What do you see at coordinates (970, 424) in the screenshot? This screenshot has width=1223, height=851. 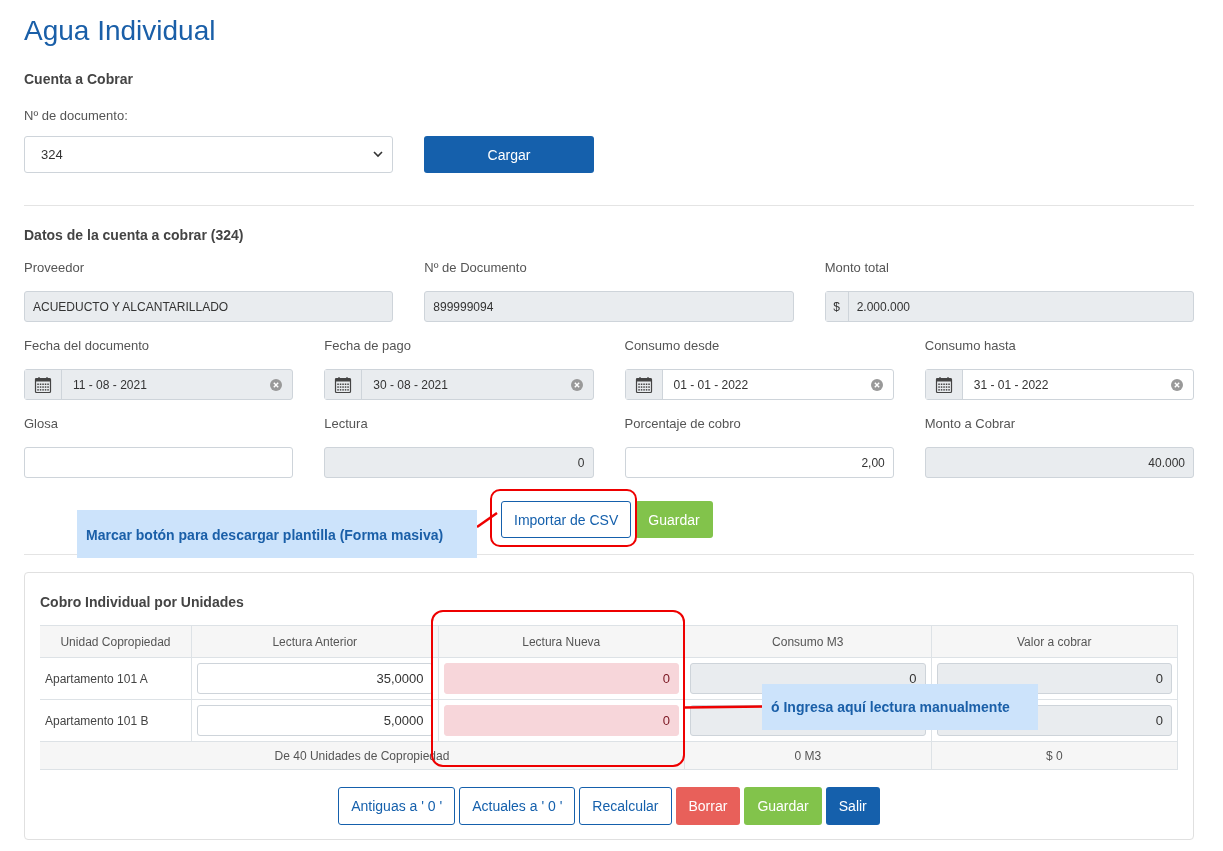 I see `field-label: Monto a Cobrar` at bounding box center [970, 424].